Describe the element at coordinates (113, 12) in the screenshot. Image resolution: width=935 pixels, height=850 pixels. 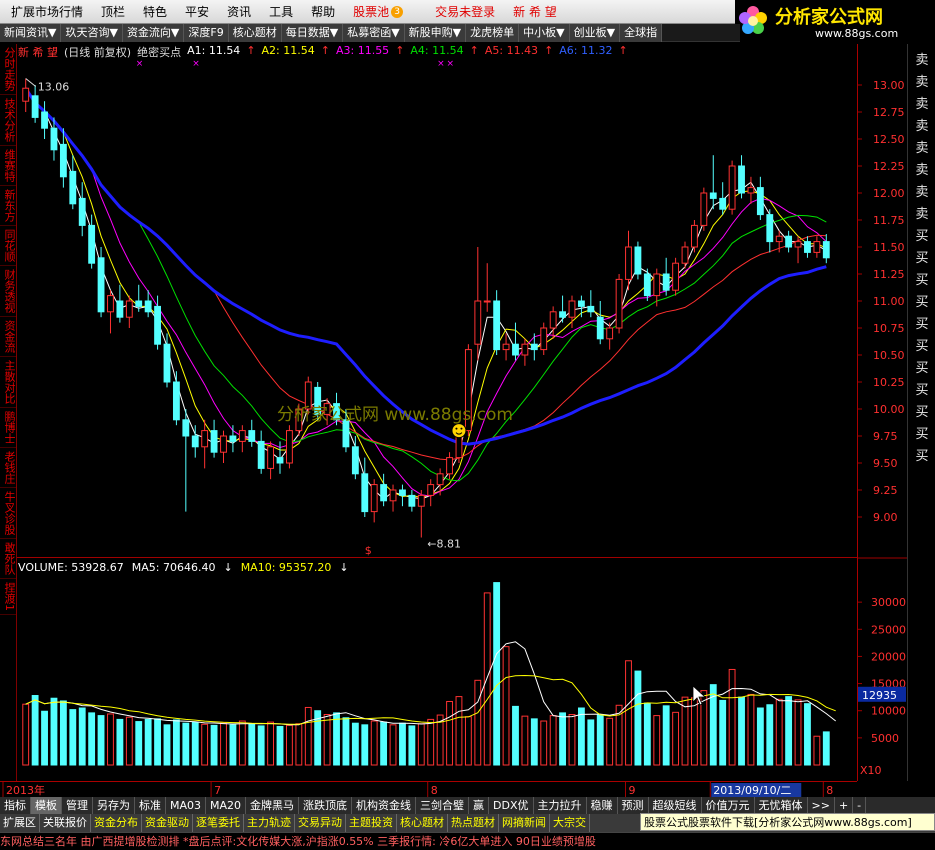
I see `menu-topbar: 顶栏` at that location.